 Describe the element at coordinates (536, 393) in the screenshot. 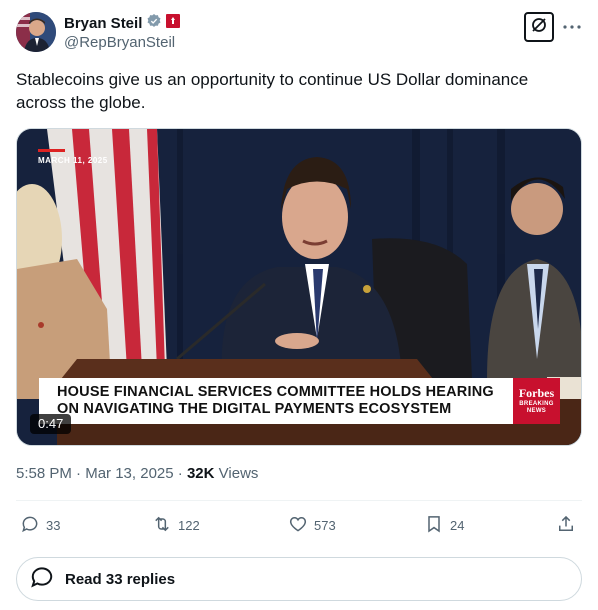

I see `forbes-wordmark: Forbes` at that location.